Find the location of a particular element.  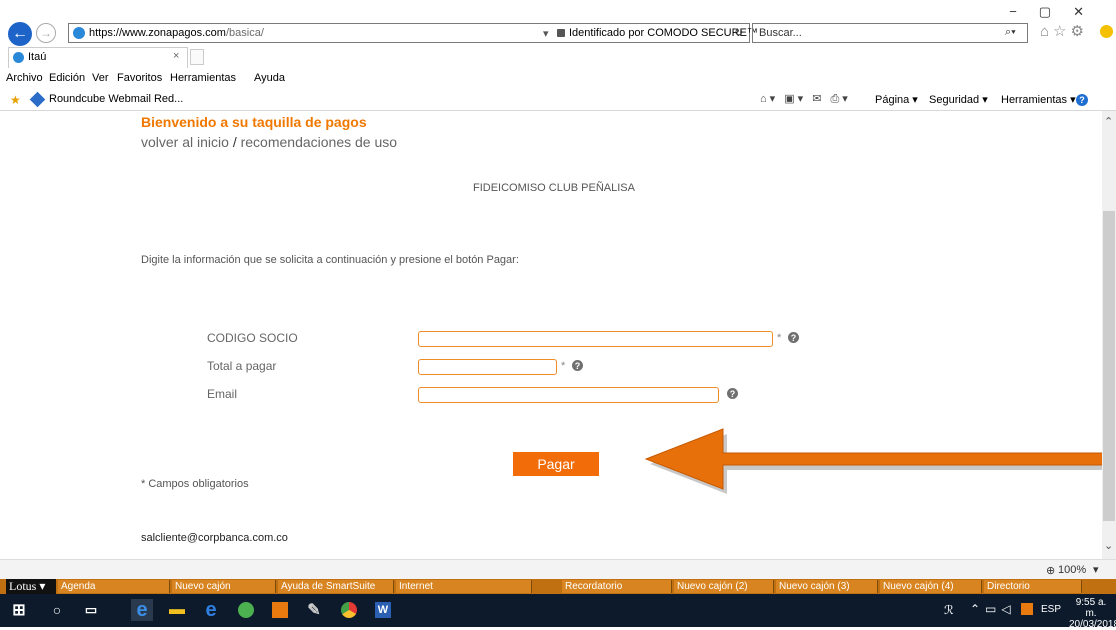

tray-outlook-icon is located at coordinates (1027, 609).